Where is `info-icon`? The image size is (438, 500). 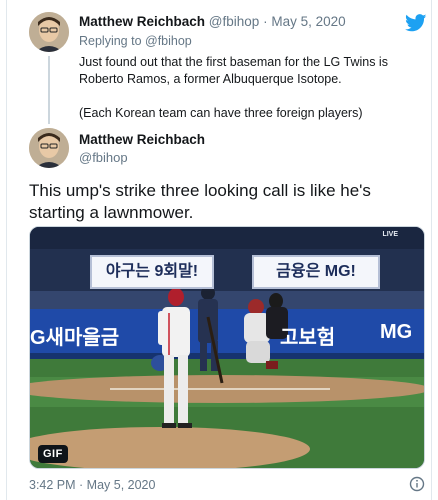
info-icon is located at coordinates (417, 484).